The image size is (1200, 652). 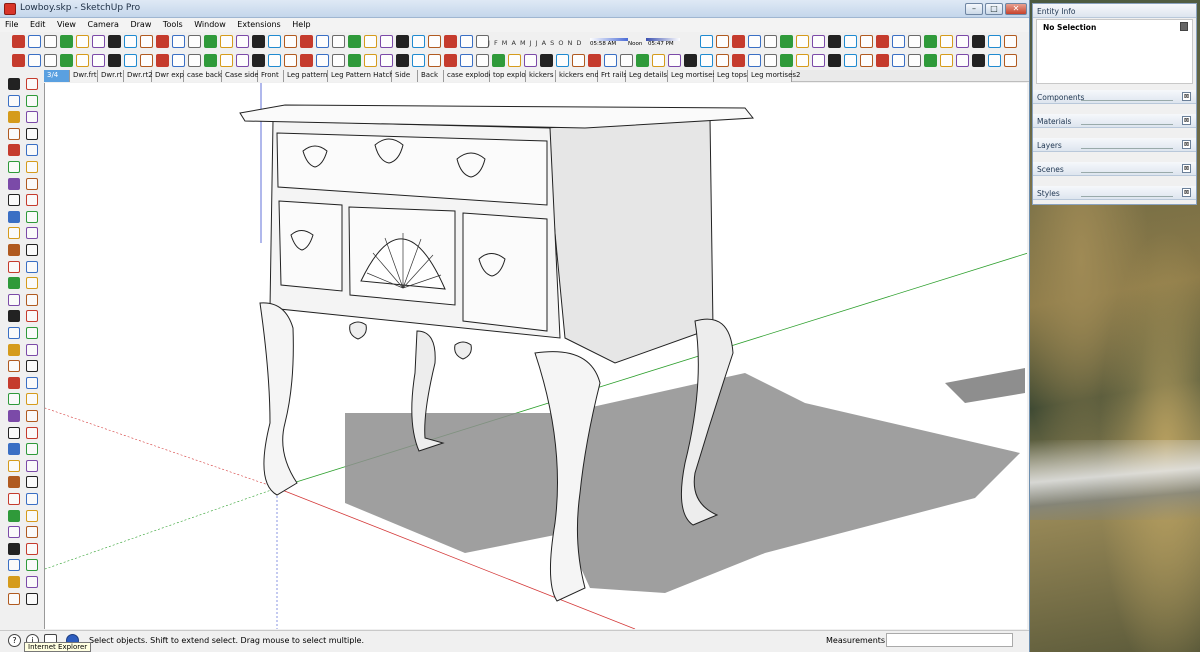 I want to click on scene-tab: Case side, so click(x=240, y=76).